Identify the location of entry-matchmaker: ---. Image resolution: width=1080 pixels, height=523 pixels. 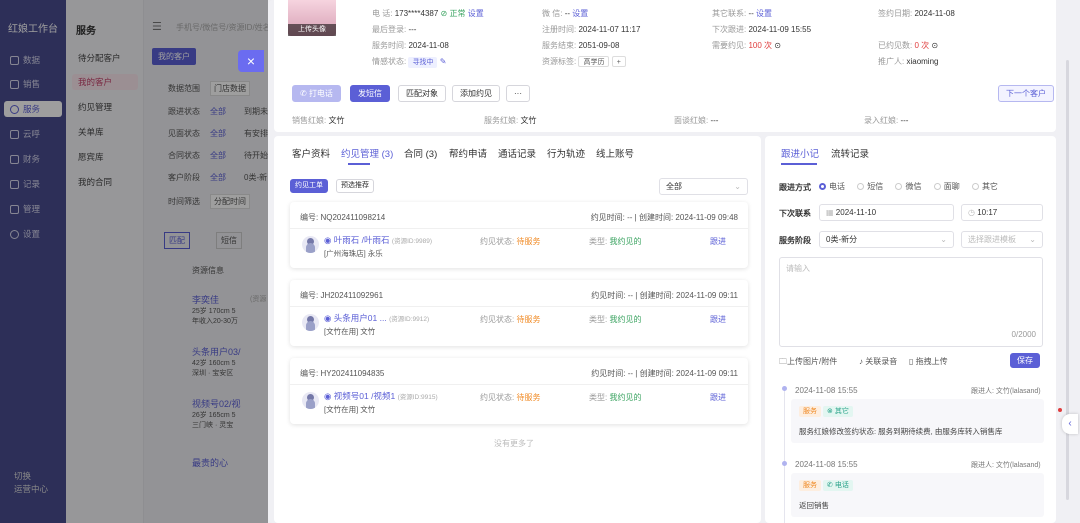
(904, 120).